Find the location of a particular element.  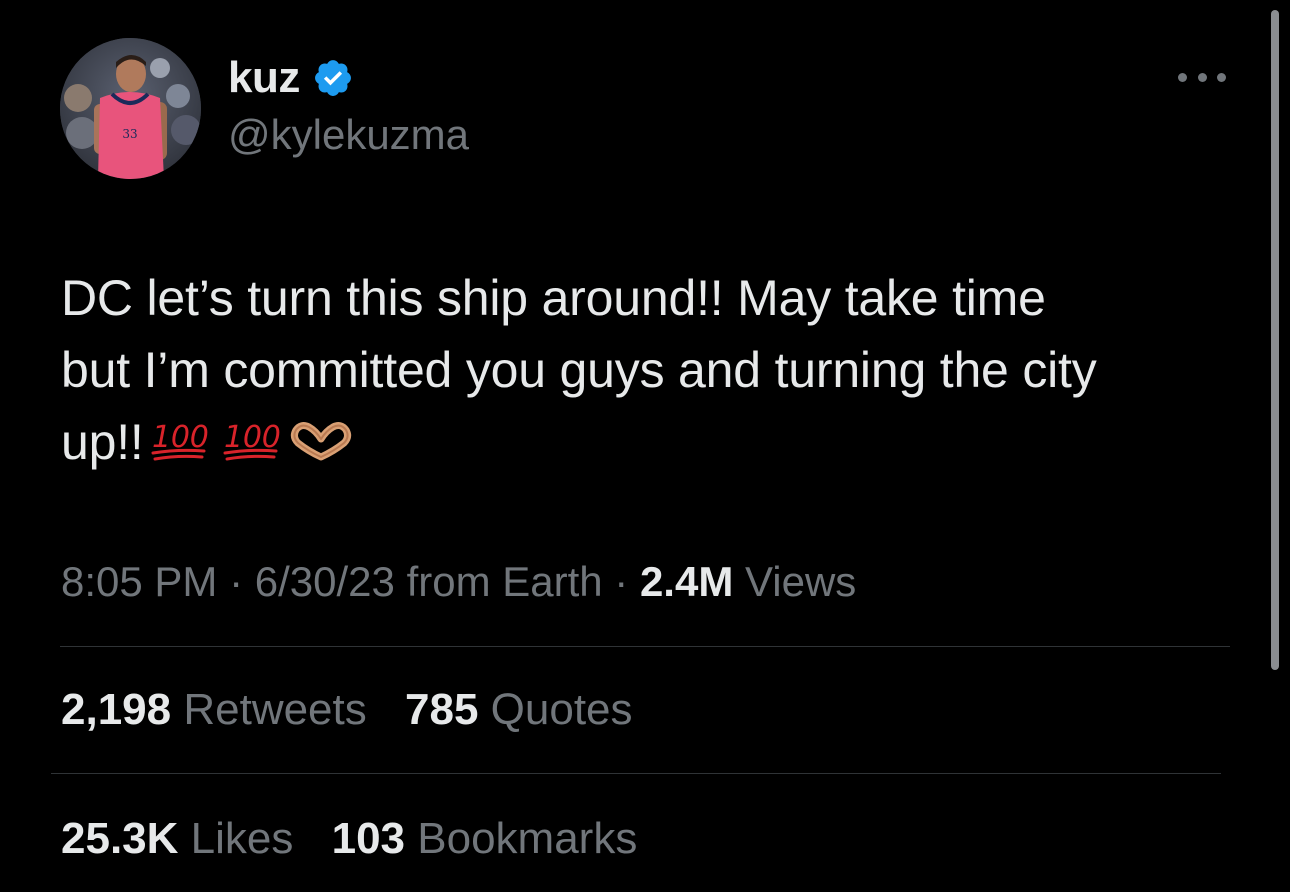

display-name: kuz is located at coordinates (264, 78).